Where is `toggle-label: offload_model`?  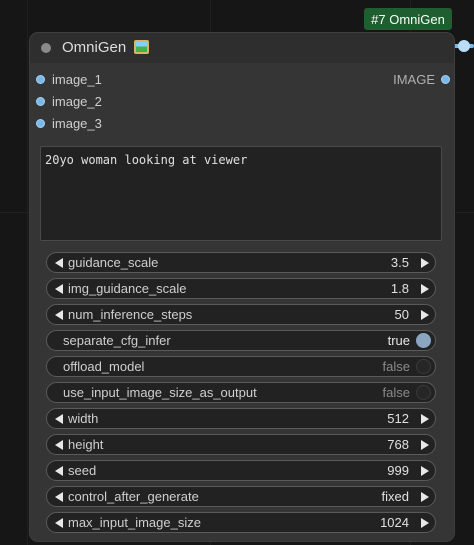
toggle-label: offload_model is located at coordinates (104, 366).